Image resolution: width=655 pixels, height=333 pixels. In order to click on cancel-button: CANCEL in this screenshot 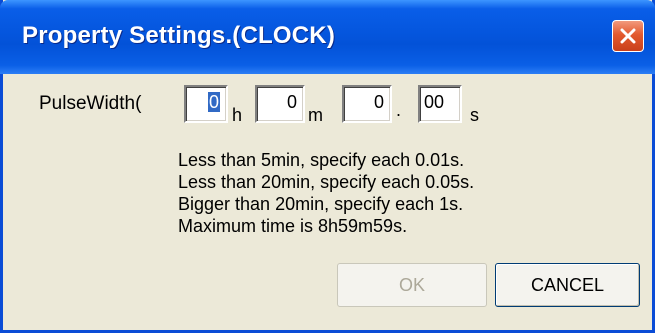, I will do `click(567, 285)`.